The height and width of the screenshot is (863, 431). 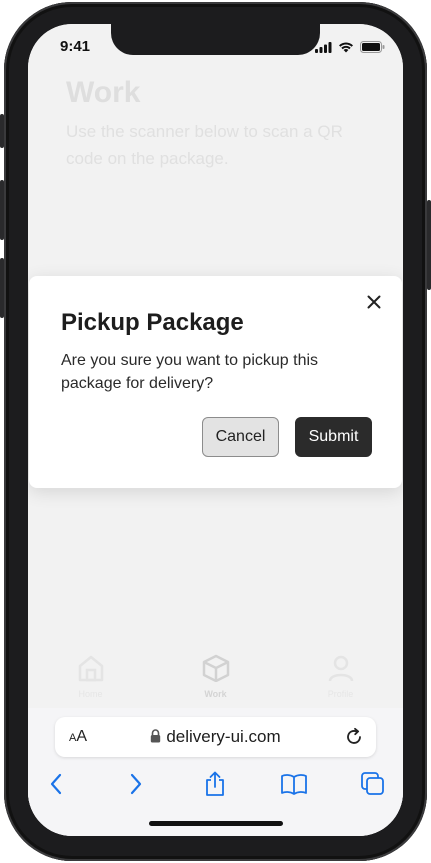 I want to click on tab-profile: Profile, so click(x=341, y=676).